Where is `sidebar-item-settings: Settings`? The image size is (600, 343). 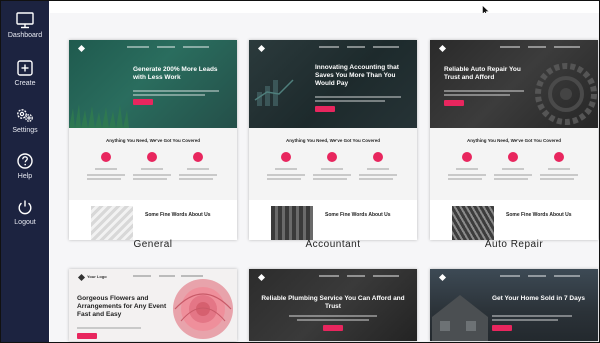
sidebar-item-settings: Settings is located at coordinates (25, 120).